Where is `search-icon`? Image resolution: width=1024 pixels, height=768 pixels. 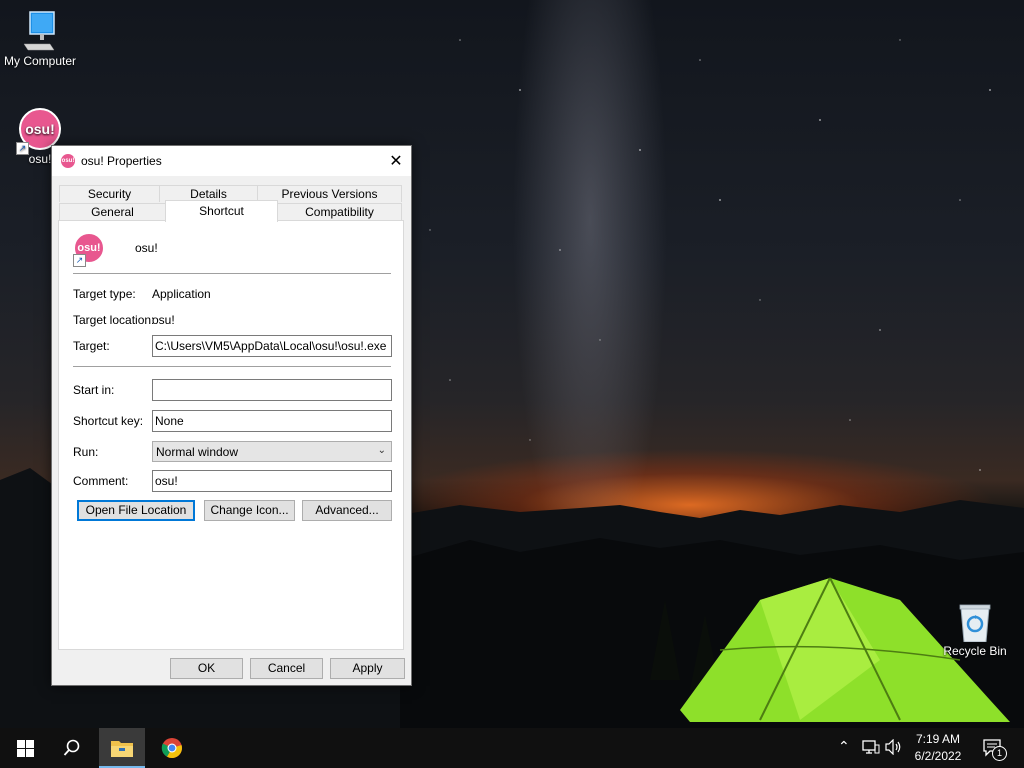 search-icon is located at coordinates (71, 747).